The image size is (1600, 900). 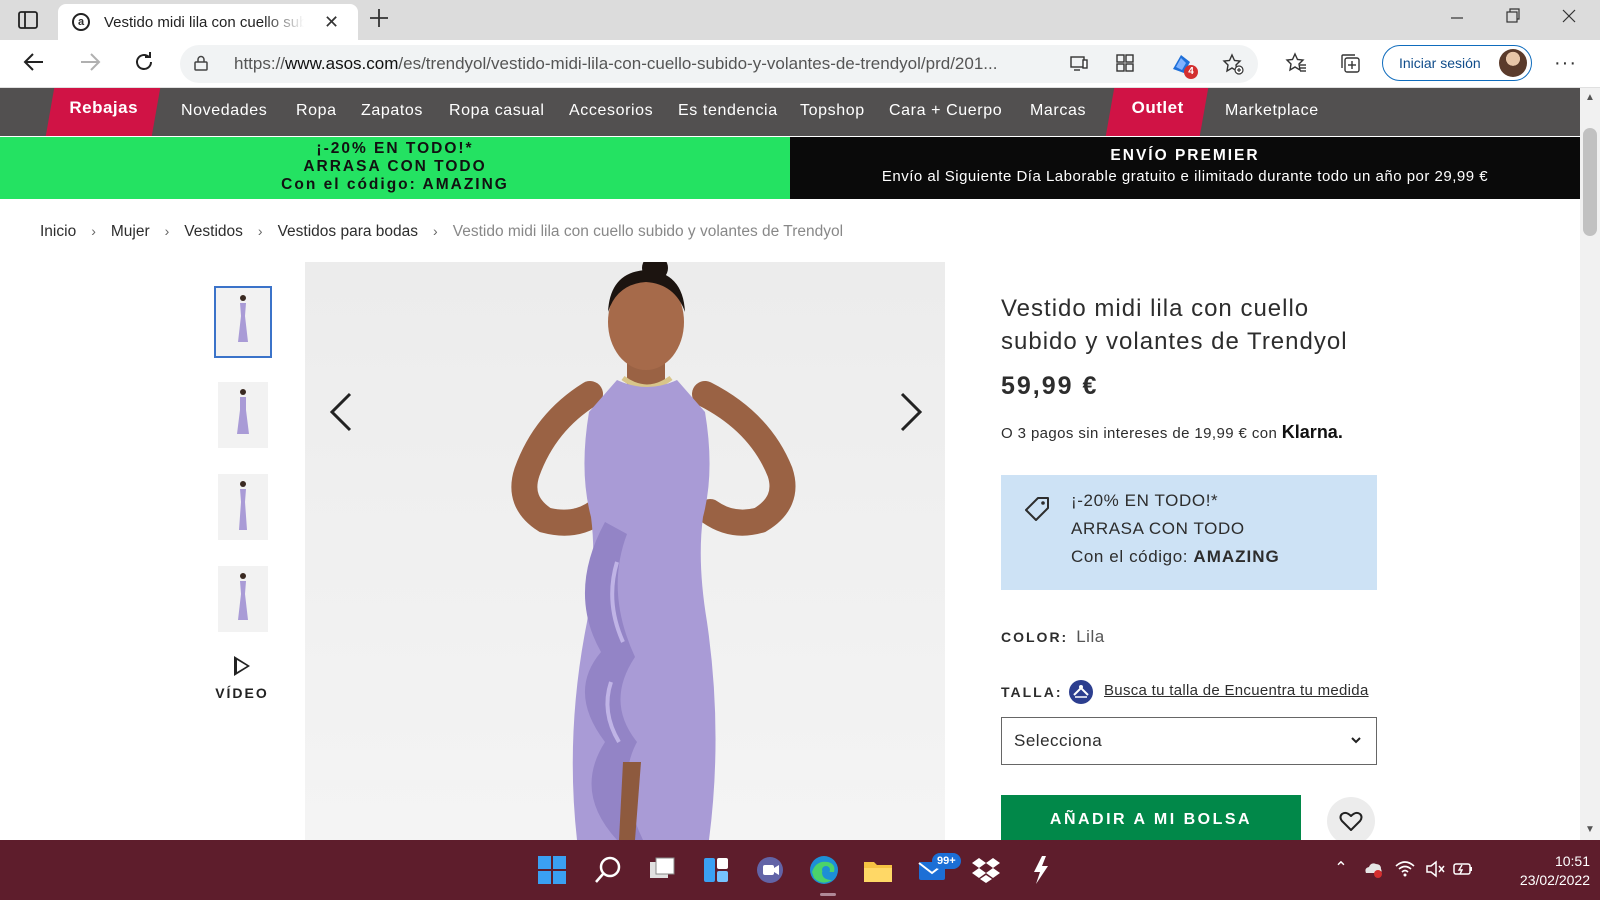 What do you see at coordinates (1145, 500) in the screenshot?
I see `promo-line: ¡-20% EN TODO!*` at bounding box center [1145, 500].